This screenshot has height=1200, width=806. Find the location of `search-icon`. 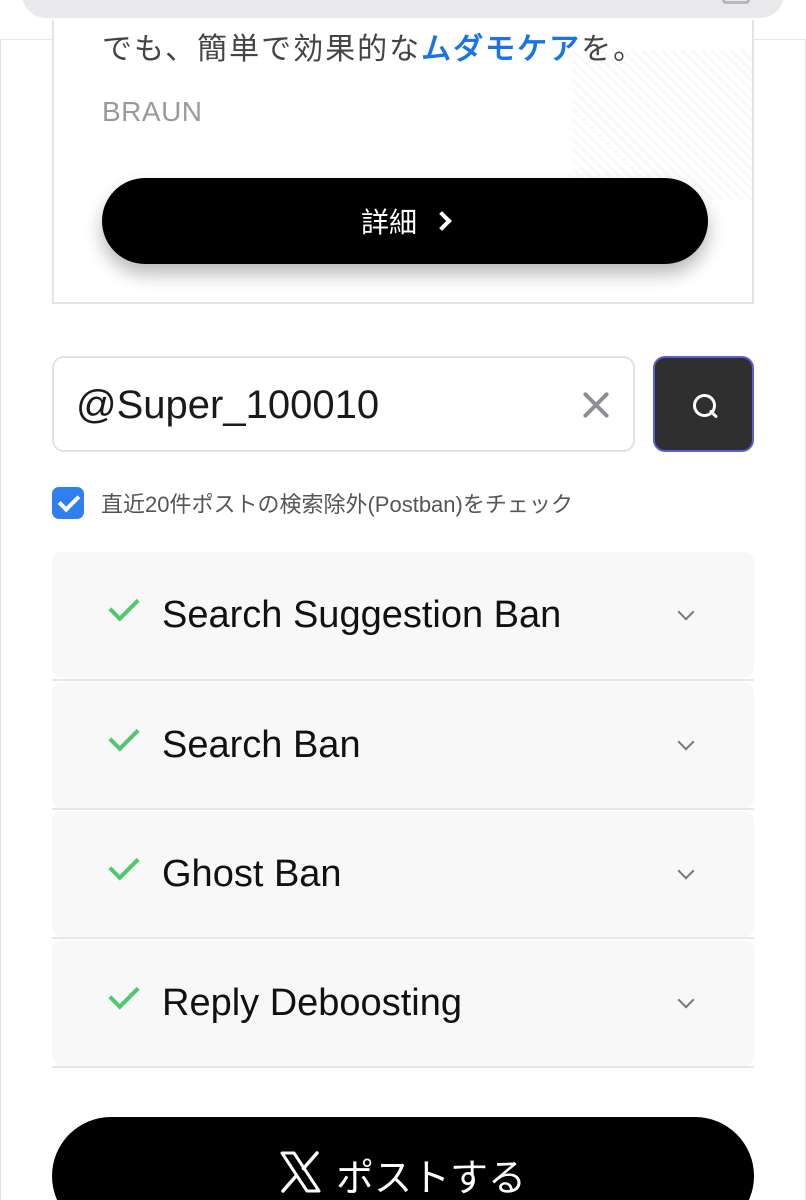

search-icon is located at coordinates (705, 406).